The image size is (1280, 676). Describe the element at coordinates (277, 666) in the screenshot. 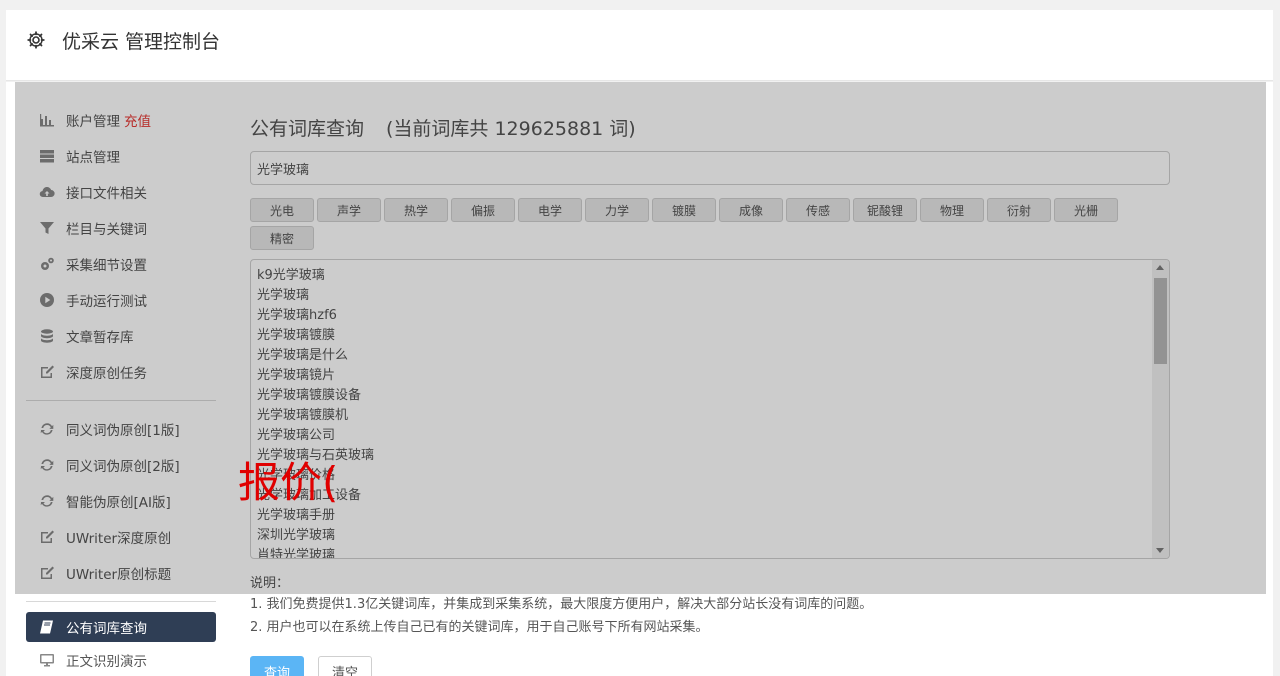

I see `query-button: 查询` at that location.